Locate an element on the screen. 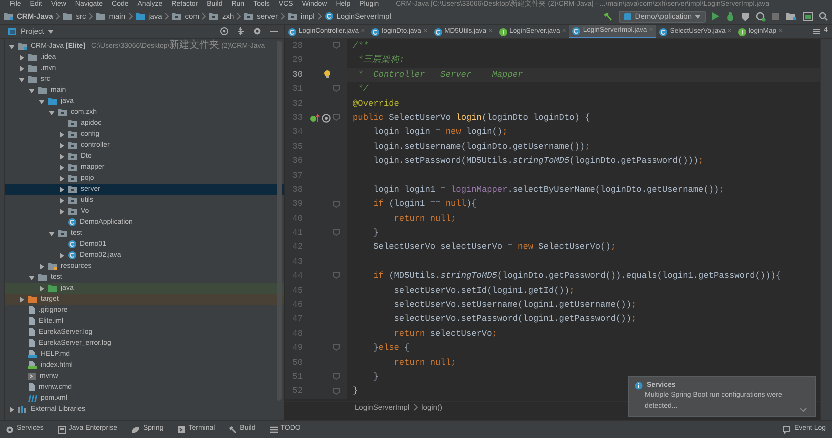 This screenshot has height=438, width=832. leaf-icon is located at coordinates (135, 430).